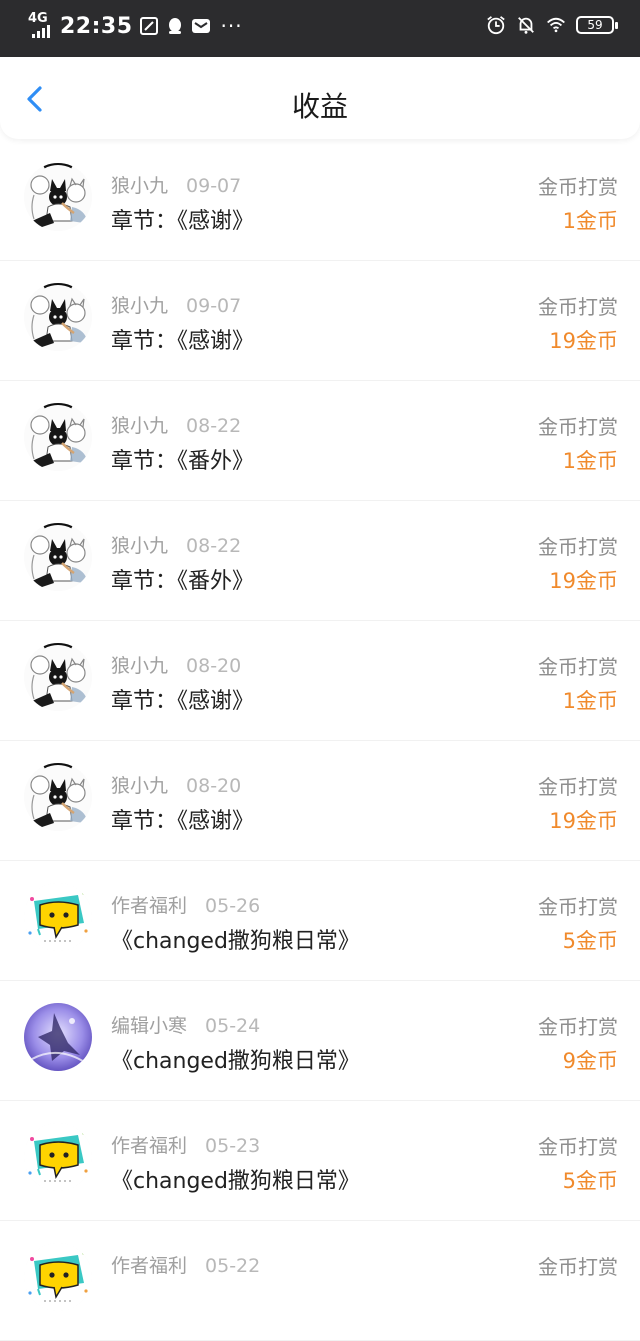  Describe the element at coordinates (320, 921) in the screenshot. I see `list-item-7: 作者福利 05-26 《changed撒狗粮日常》 金币打赏 5金币` at that location.